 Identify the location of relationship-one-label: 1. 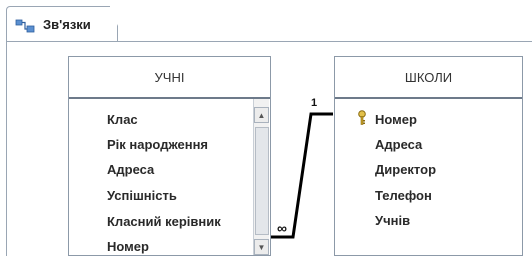
(314, 103).